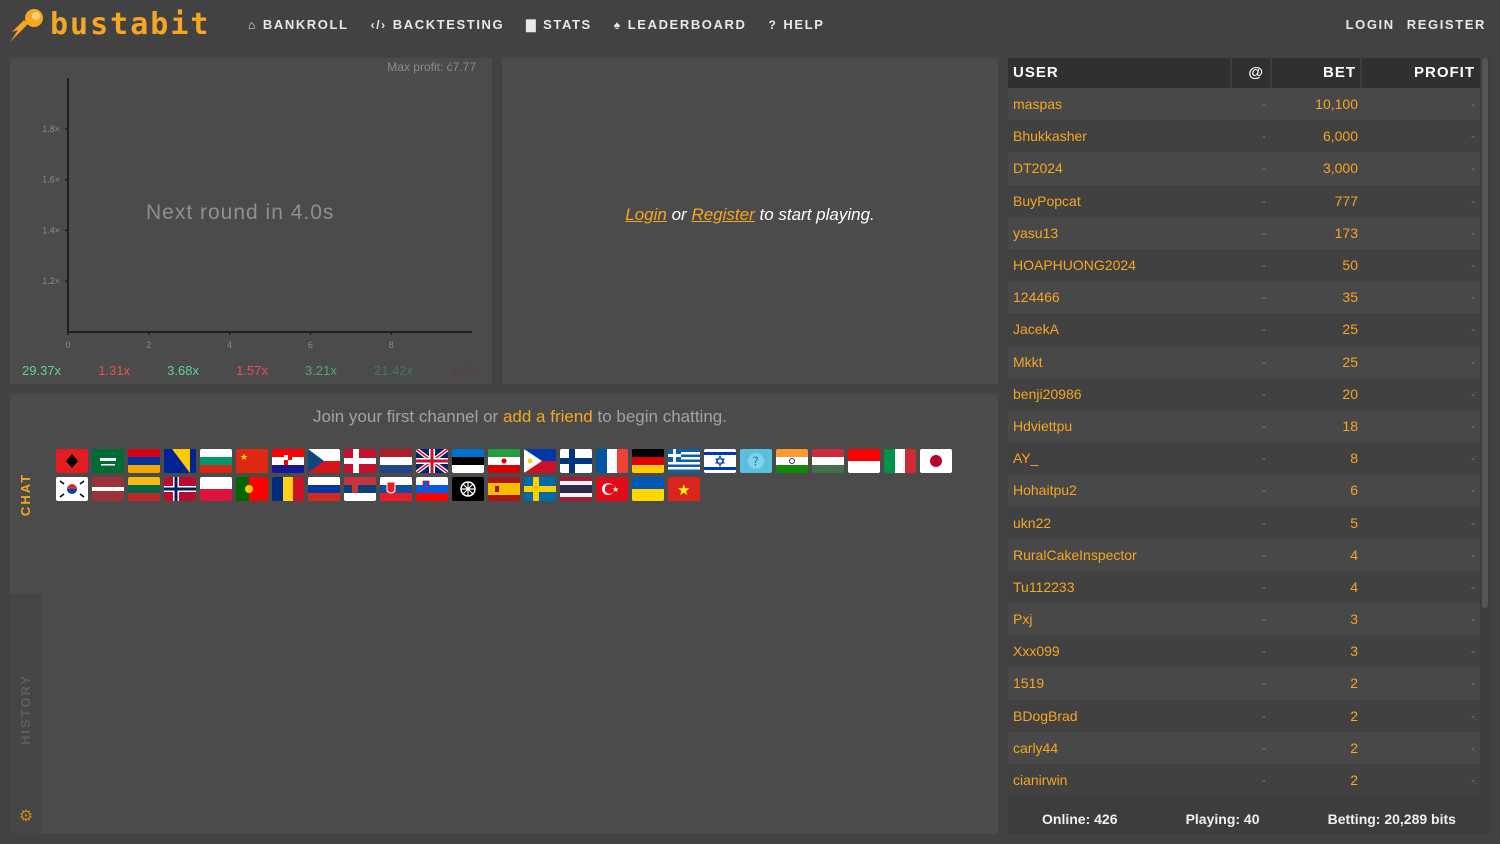  I want to click on player-name: DT2024, so click(1120, 168).